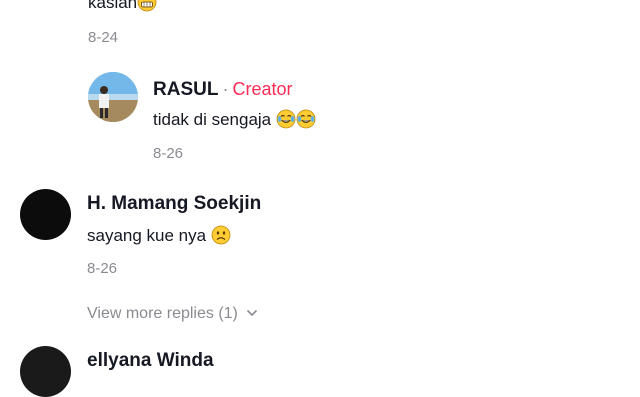 The width and height of the screenshot is (640, 397). I want to click on reply-text-value: tidak di sengaja, so click(212, 119).